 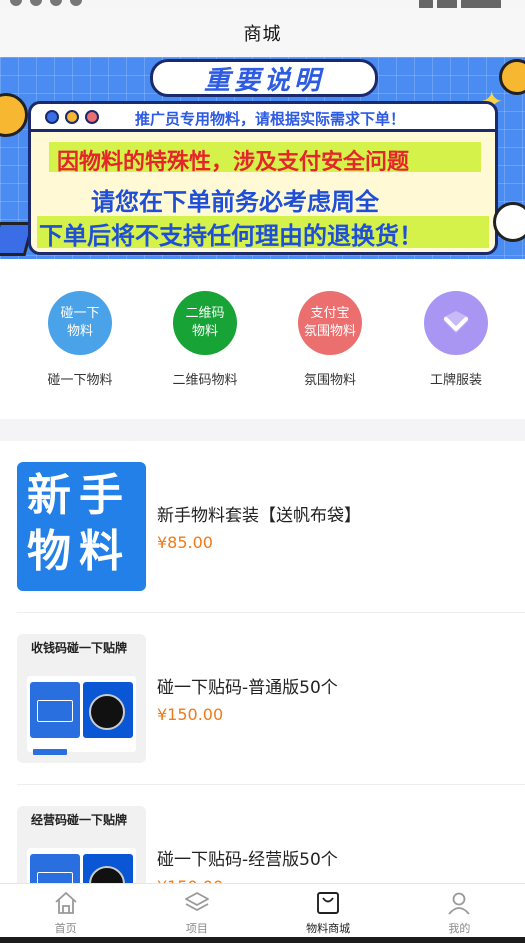 I want to click on sticker-preview, so click(x=81, y=715).